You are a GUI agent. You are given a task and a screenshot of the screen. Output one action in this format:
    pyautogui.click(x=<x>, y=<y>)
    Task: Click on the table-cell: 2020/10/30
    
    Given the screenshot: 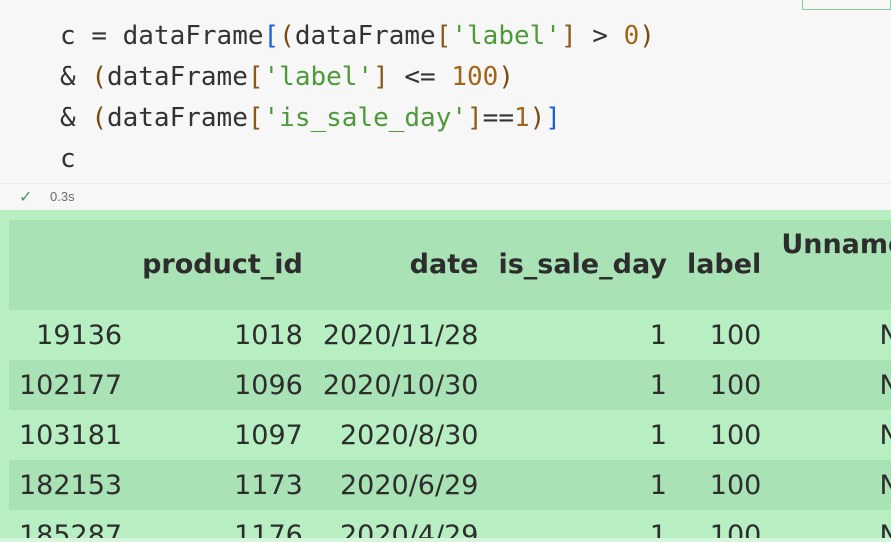 What is the action you would take?
    pyautogui.click(x=400, y=385)
    